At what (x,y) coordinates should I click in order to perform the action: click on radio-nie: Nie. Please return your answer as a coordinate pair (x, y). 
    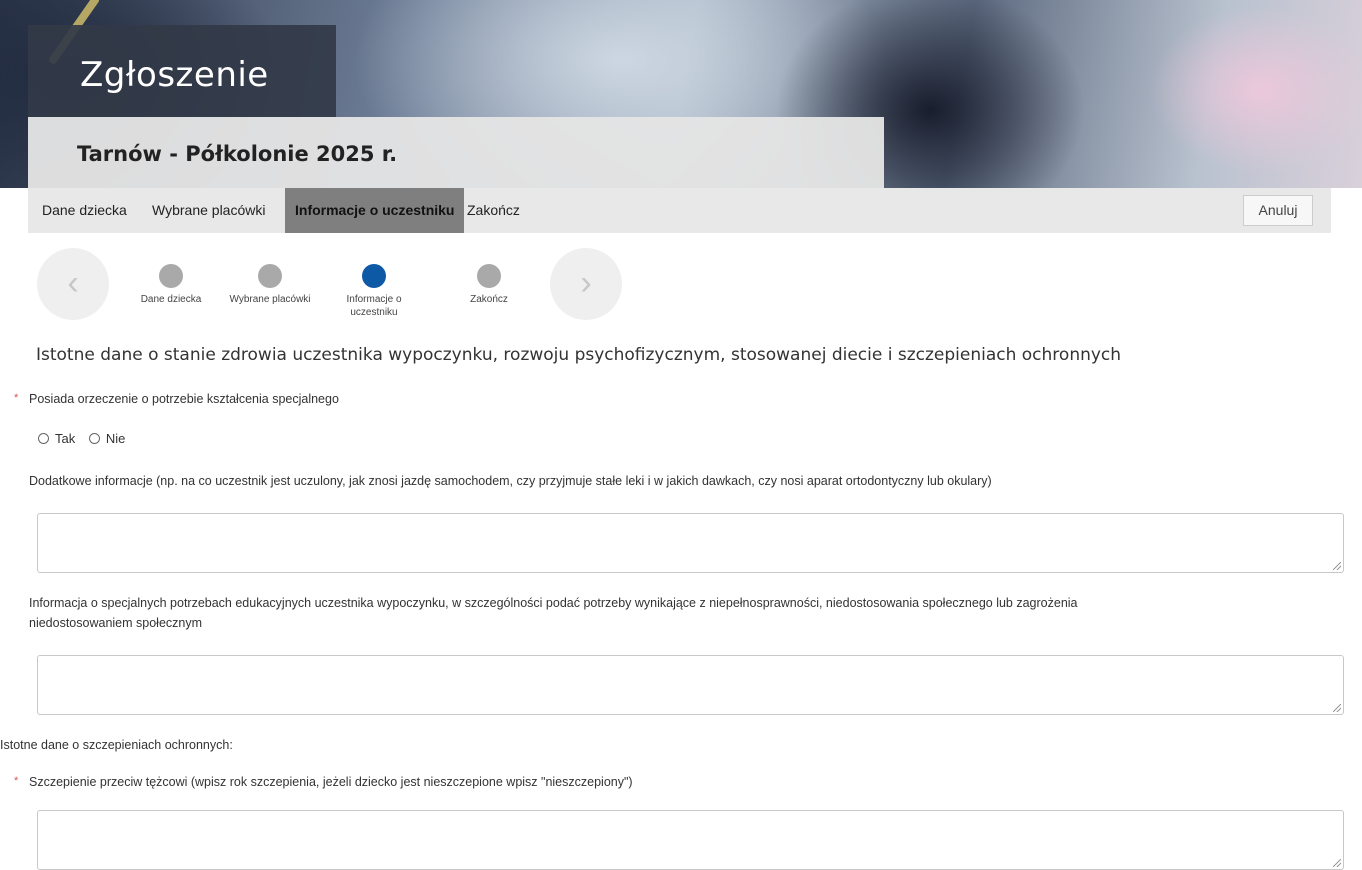
    Looking at the image, I should click on (107, 438).